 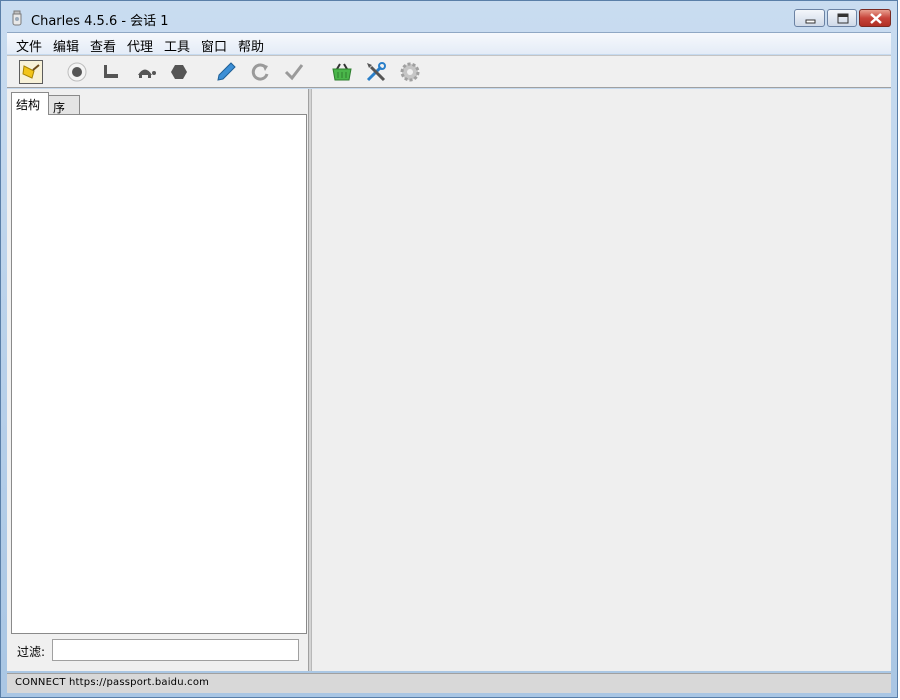 I want to click on broom-icon, so click(x=31, y=71).